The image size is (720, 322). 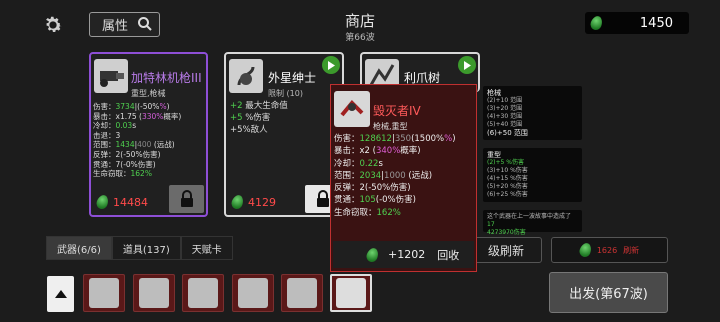 What do you see at coordinates (115, 26) in the screenshot?
I see `attributes-label: 属性` at bounding box center [115, 26].